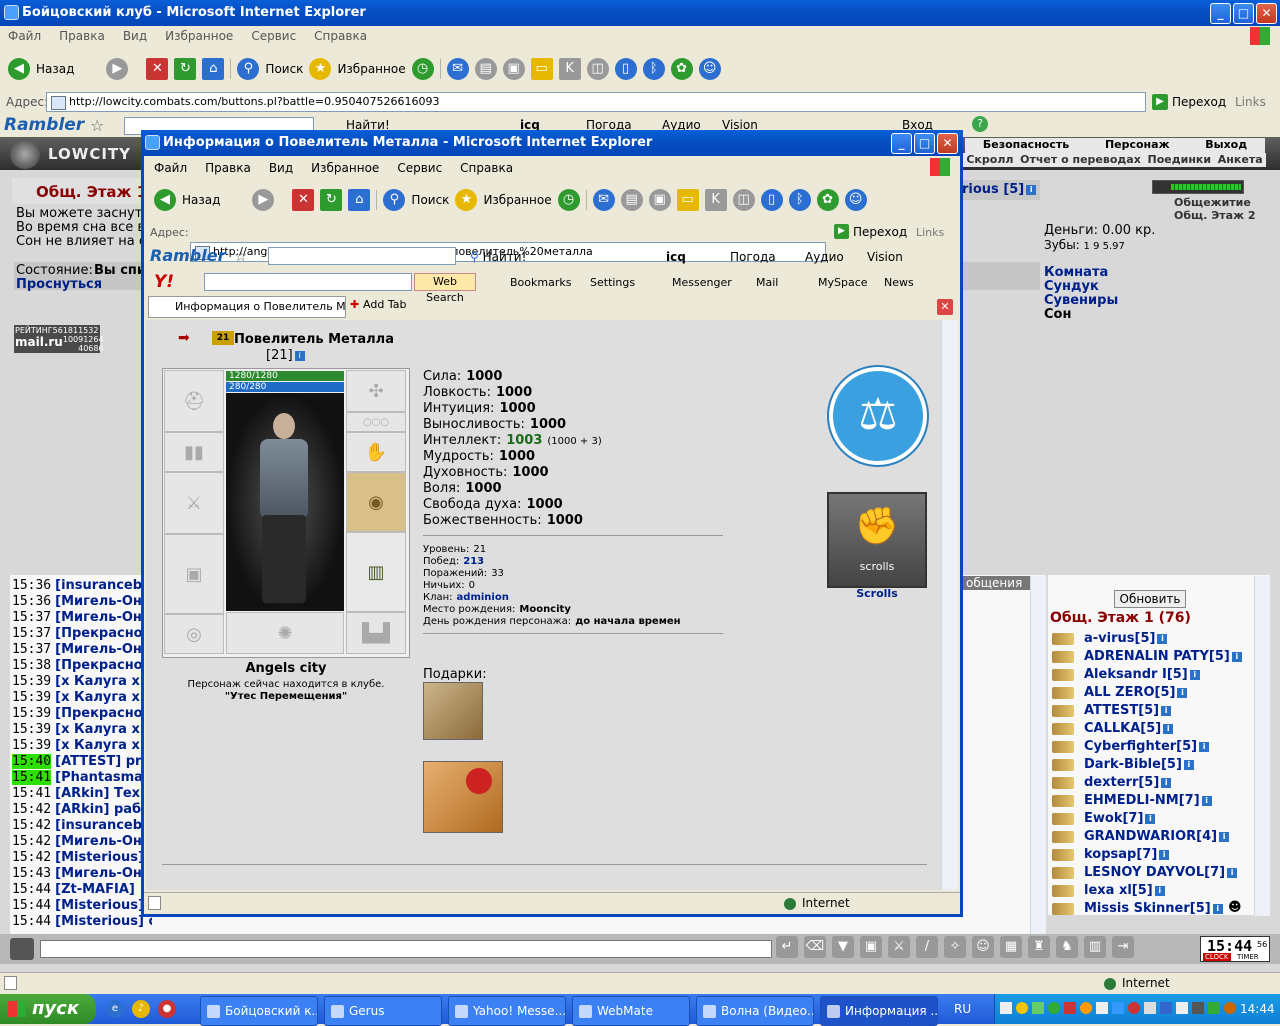 This screenshot has height=1026, width=1280. Describe the element at coordinates (930, 232) in the screenshot. I see `popup-links: Links` at that location.